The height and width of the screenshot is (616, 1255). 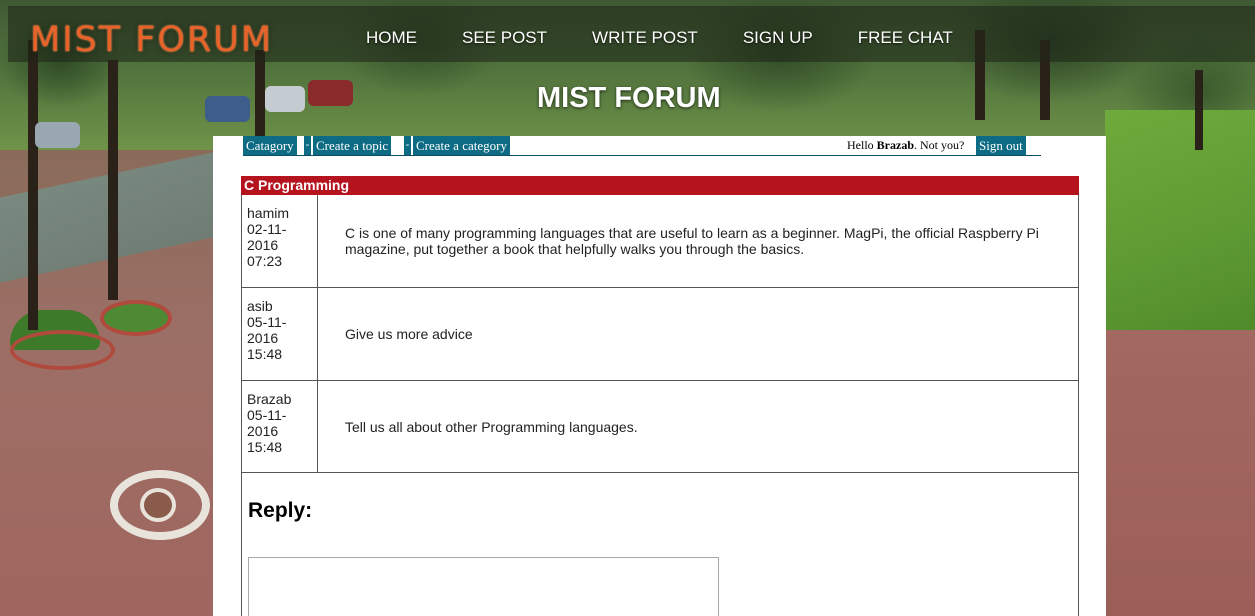 I want to click on nav-write-post: WRITE POST, so click(x=645, y=38).